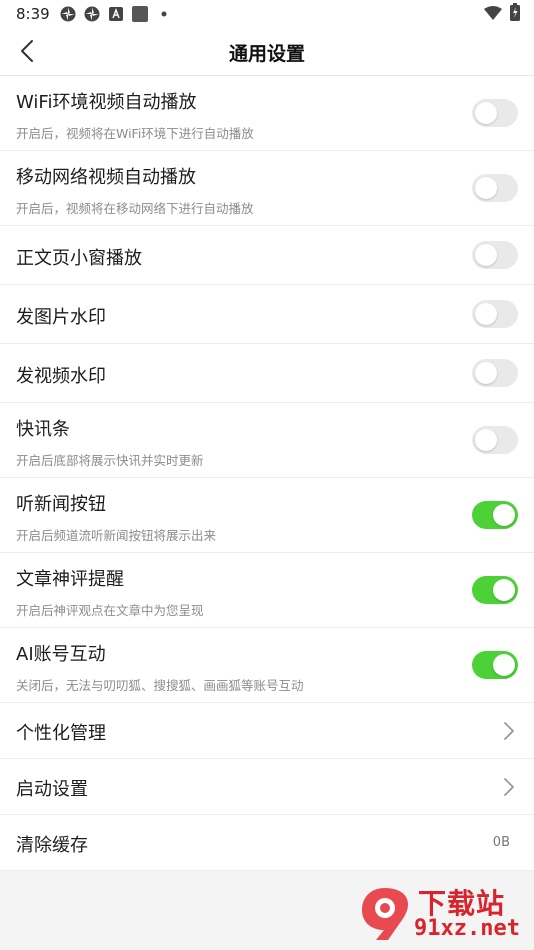  What do you see at coordinates (52, 845) in the screenshot?
I see `setting-title: 清除缓存` at bounding box center [52, 845].